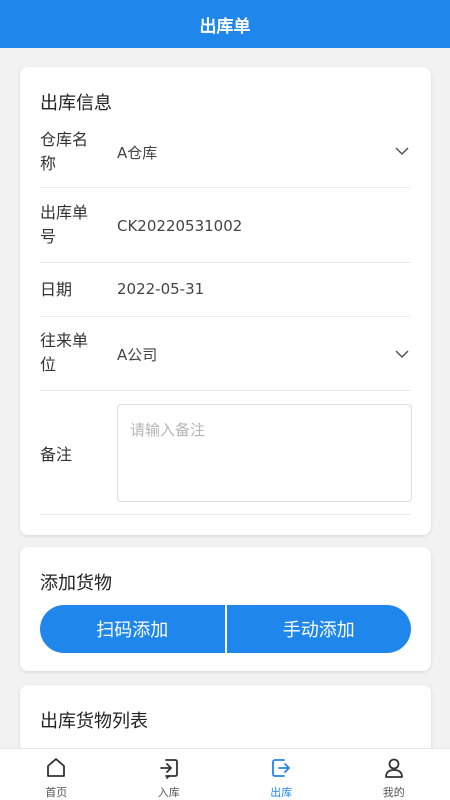  Describe the element at coordinates (64, 224) in the screenshot. I see `order-number-label: 出库单号` at that location.